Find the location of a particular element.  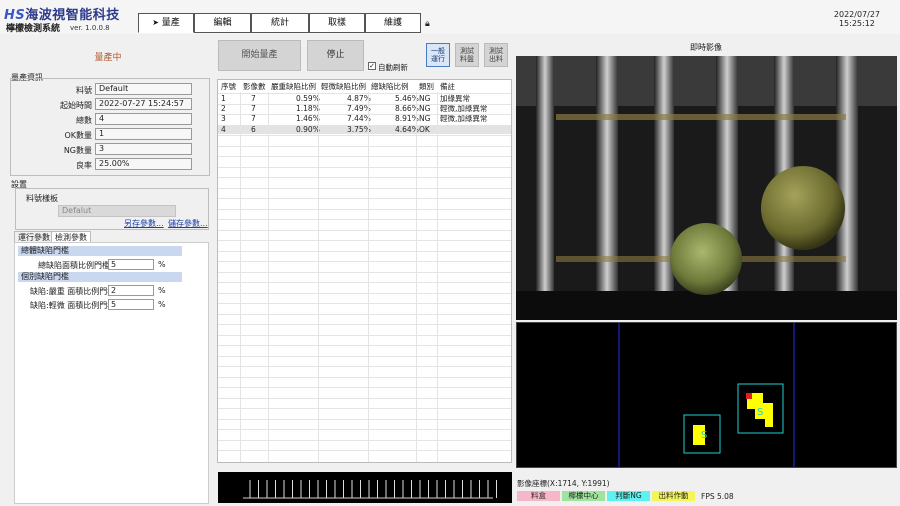

table-row-selected: 4 6 0.90% 3.75% 4.64% OK is located at coordinates (364, 129).